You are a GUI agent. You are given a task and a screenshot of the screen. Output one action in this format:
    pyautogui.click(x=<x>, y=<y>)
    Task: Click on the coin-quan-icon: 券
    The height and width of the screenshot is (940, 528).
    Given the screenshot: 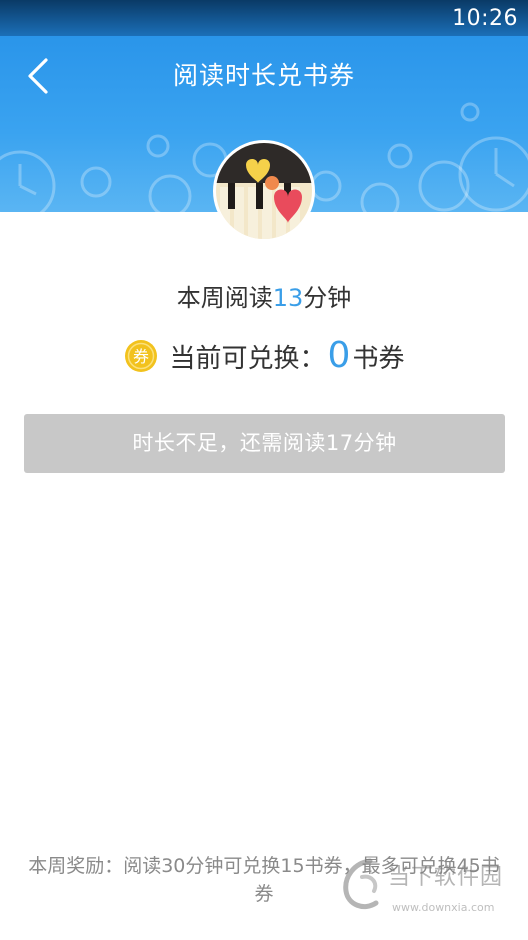 What is the action you would take?
    pyautogui.click(x=140, y=356)
    